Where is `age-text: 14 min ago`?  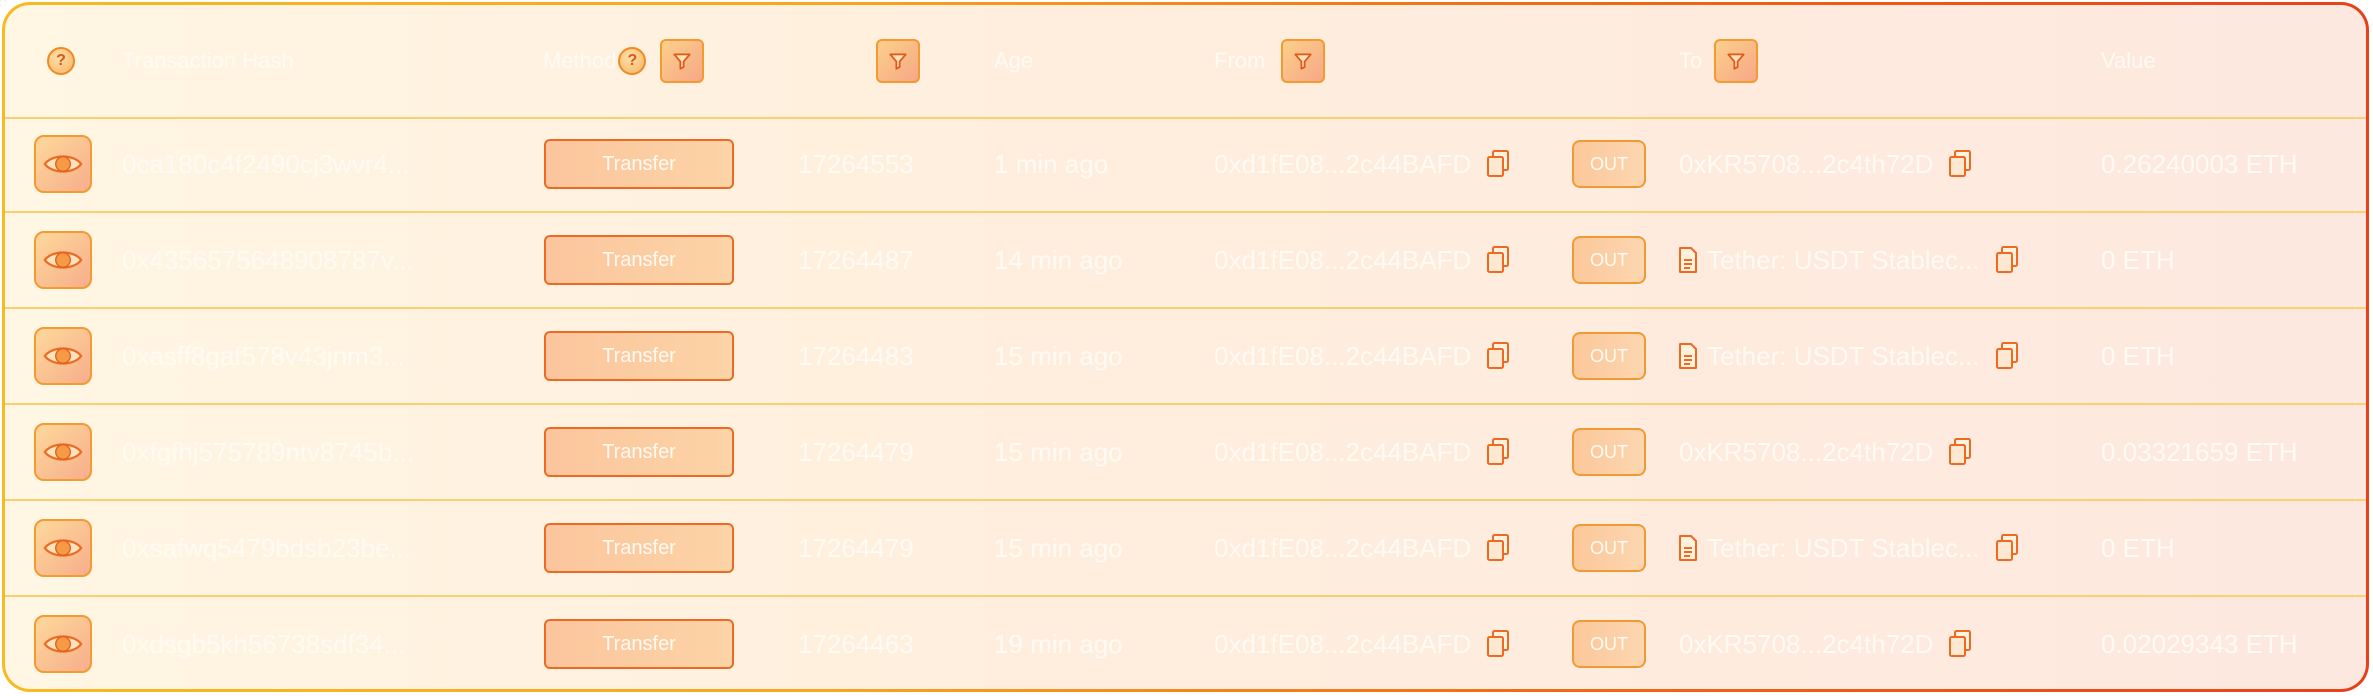 age-text: 14 min ago is located at coordinates (1058, 259).